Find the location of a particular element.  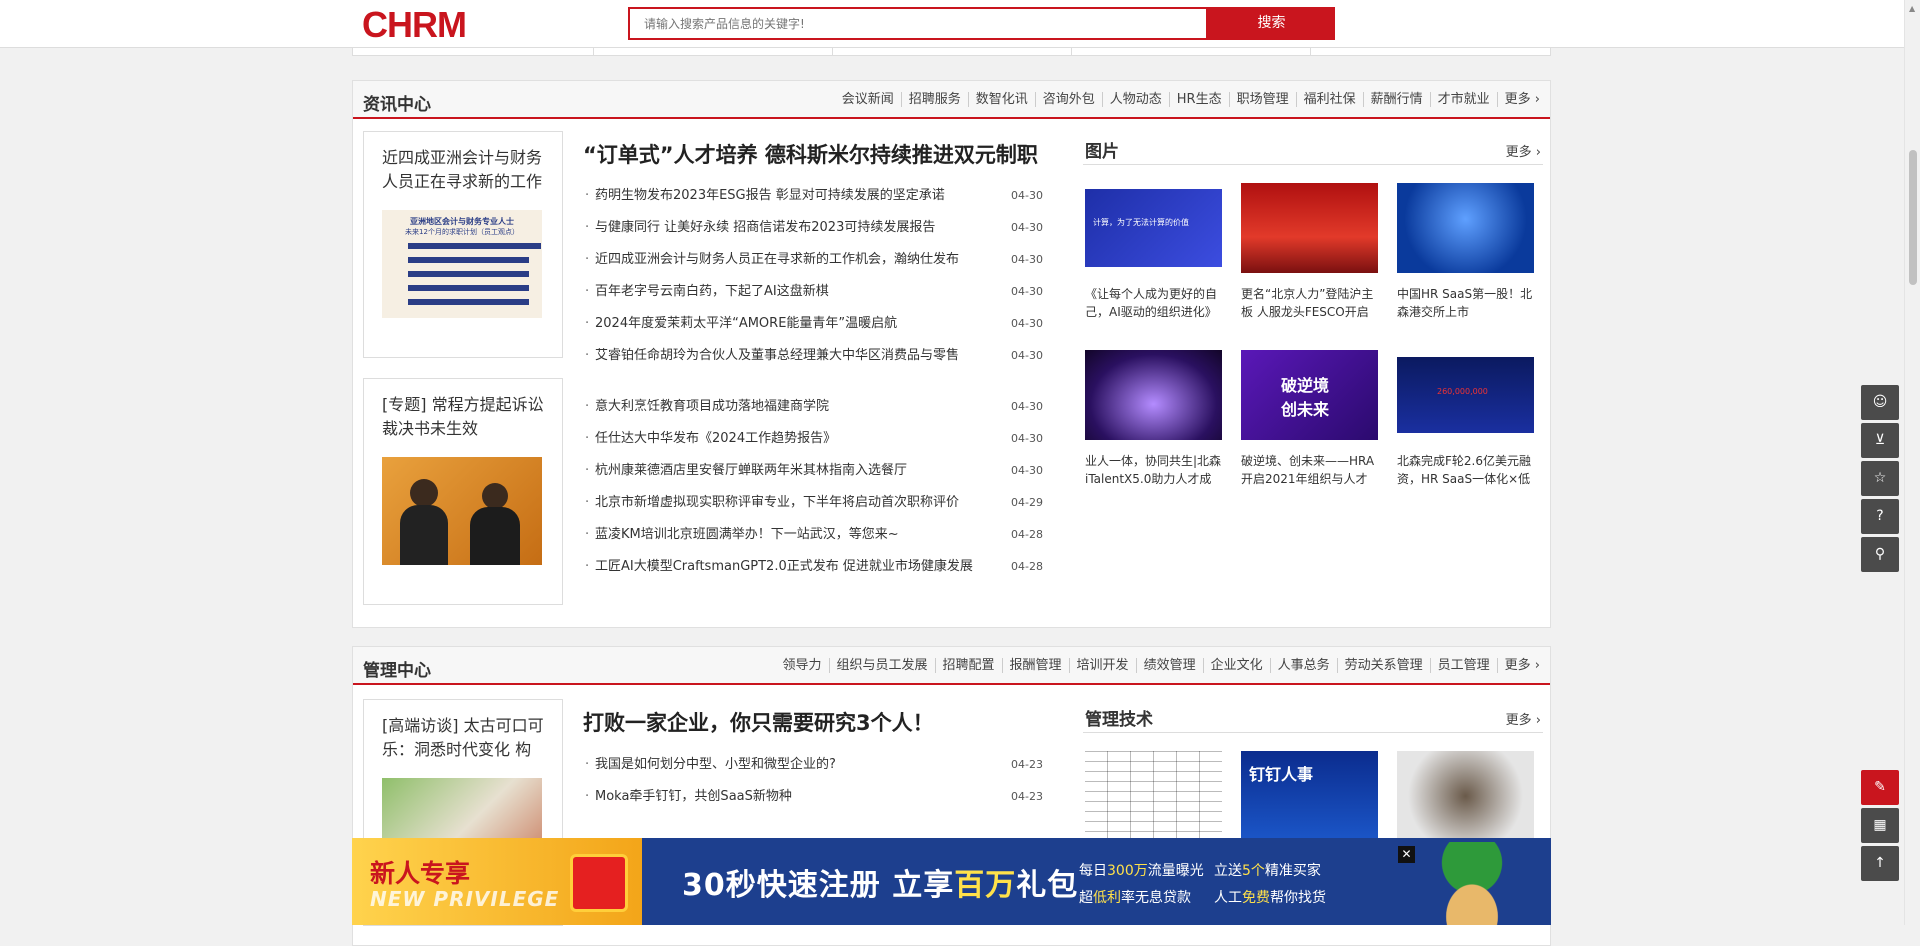

nav-item: 组织与员工发展 is located at coordinates (883, 665).